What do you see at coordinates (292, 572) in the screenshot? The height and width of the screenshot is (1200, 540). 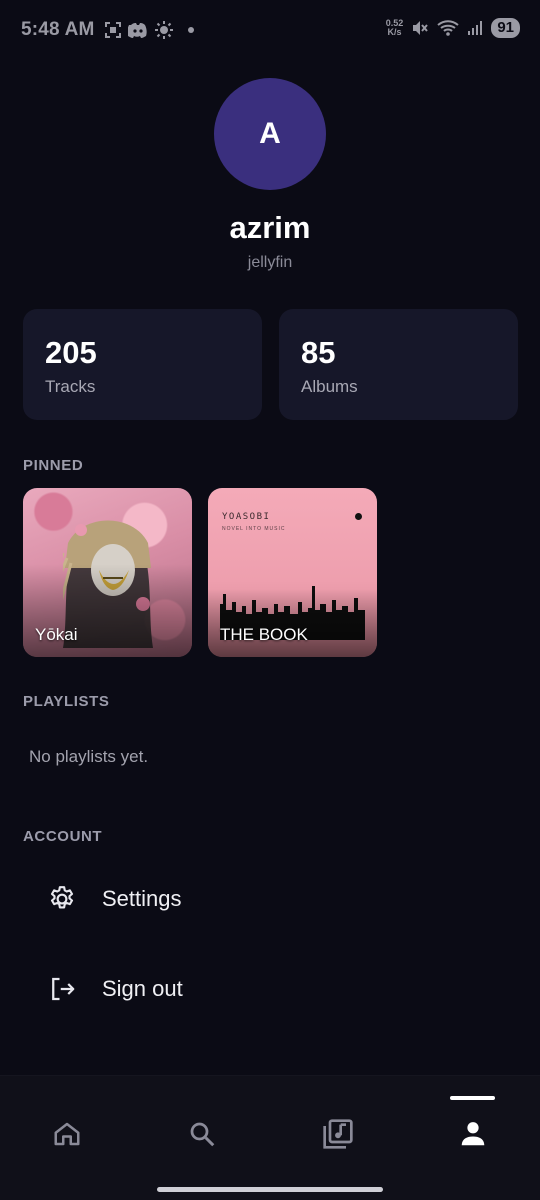 I see `pinned-album-the-book: YOASOBI NOVEL INTO MUSIC THE BOOK` at bounding box center [292, 572].